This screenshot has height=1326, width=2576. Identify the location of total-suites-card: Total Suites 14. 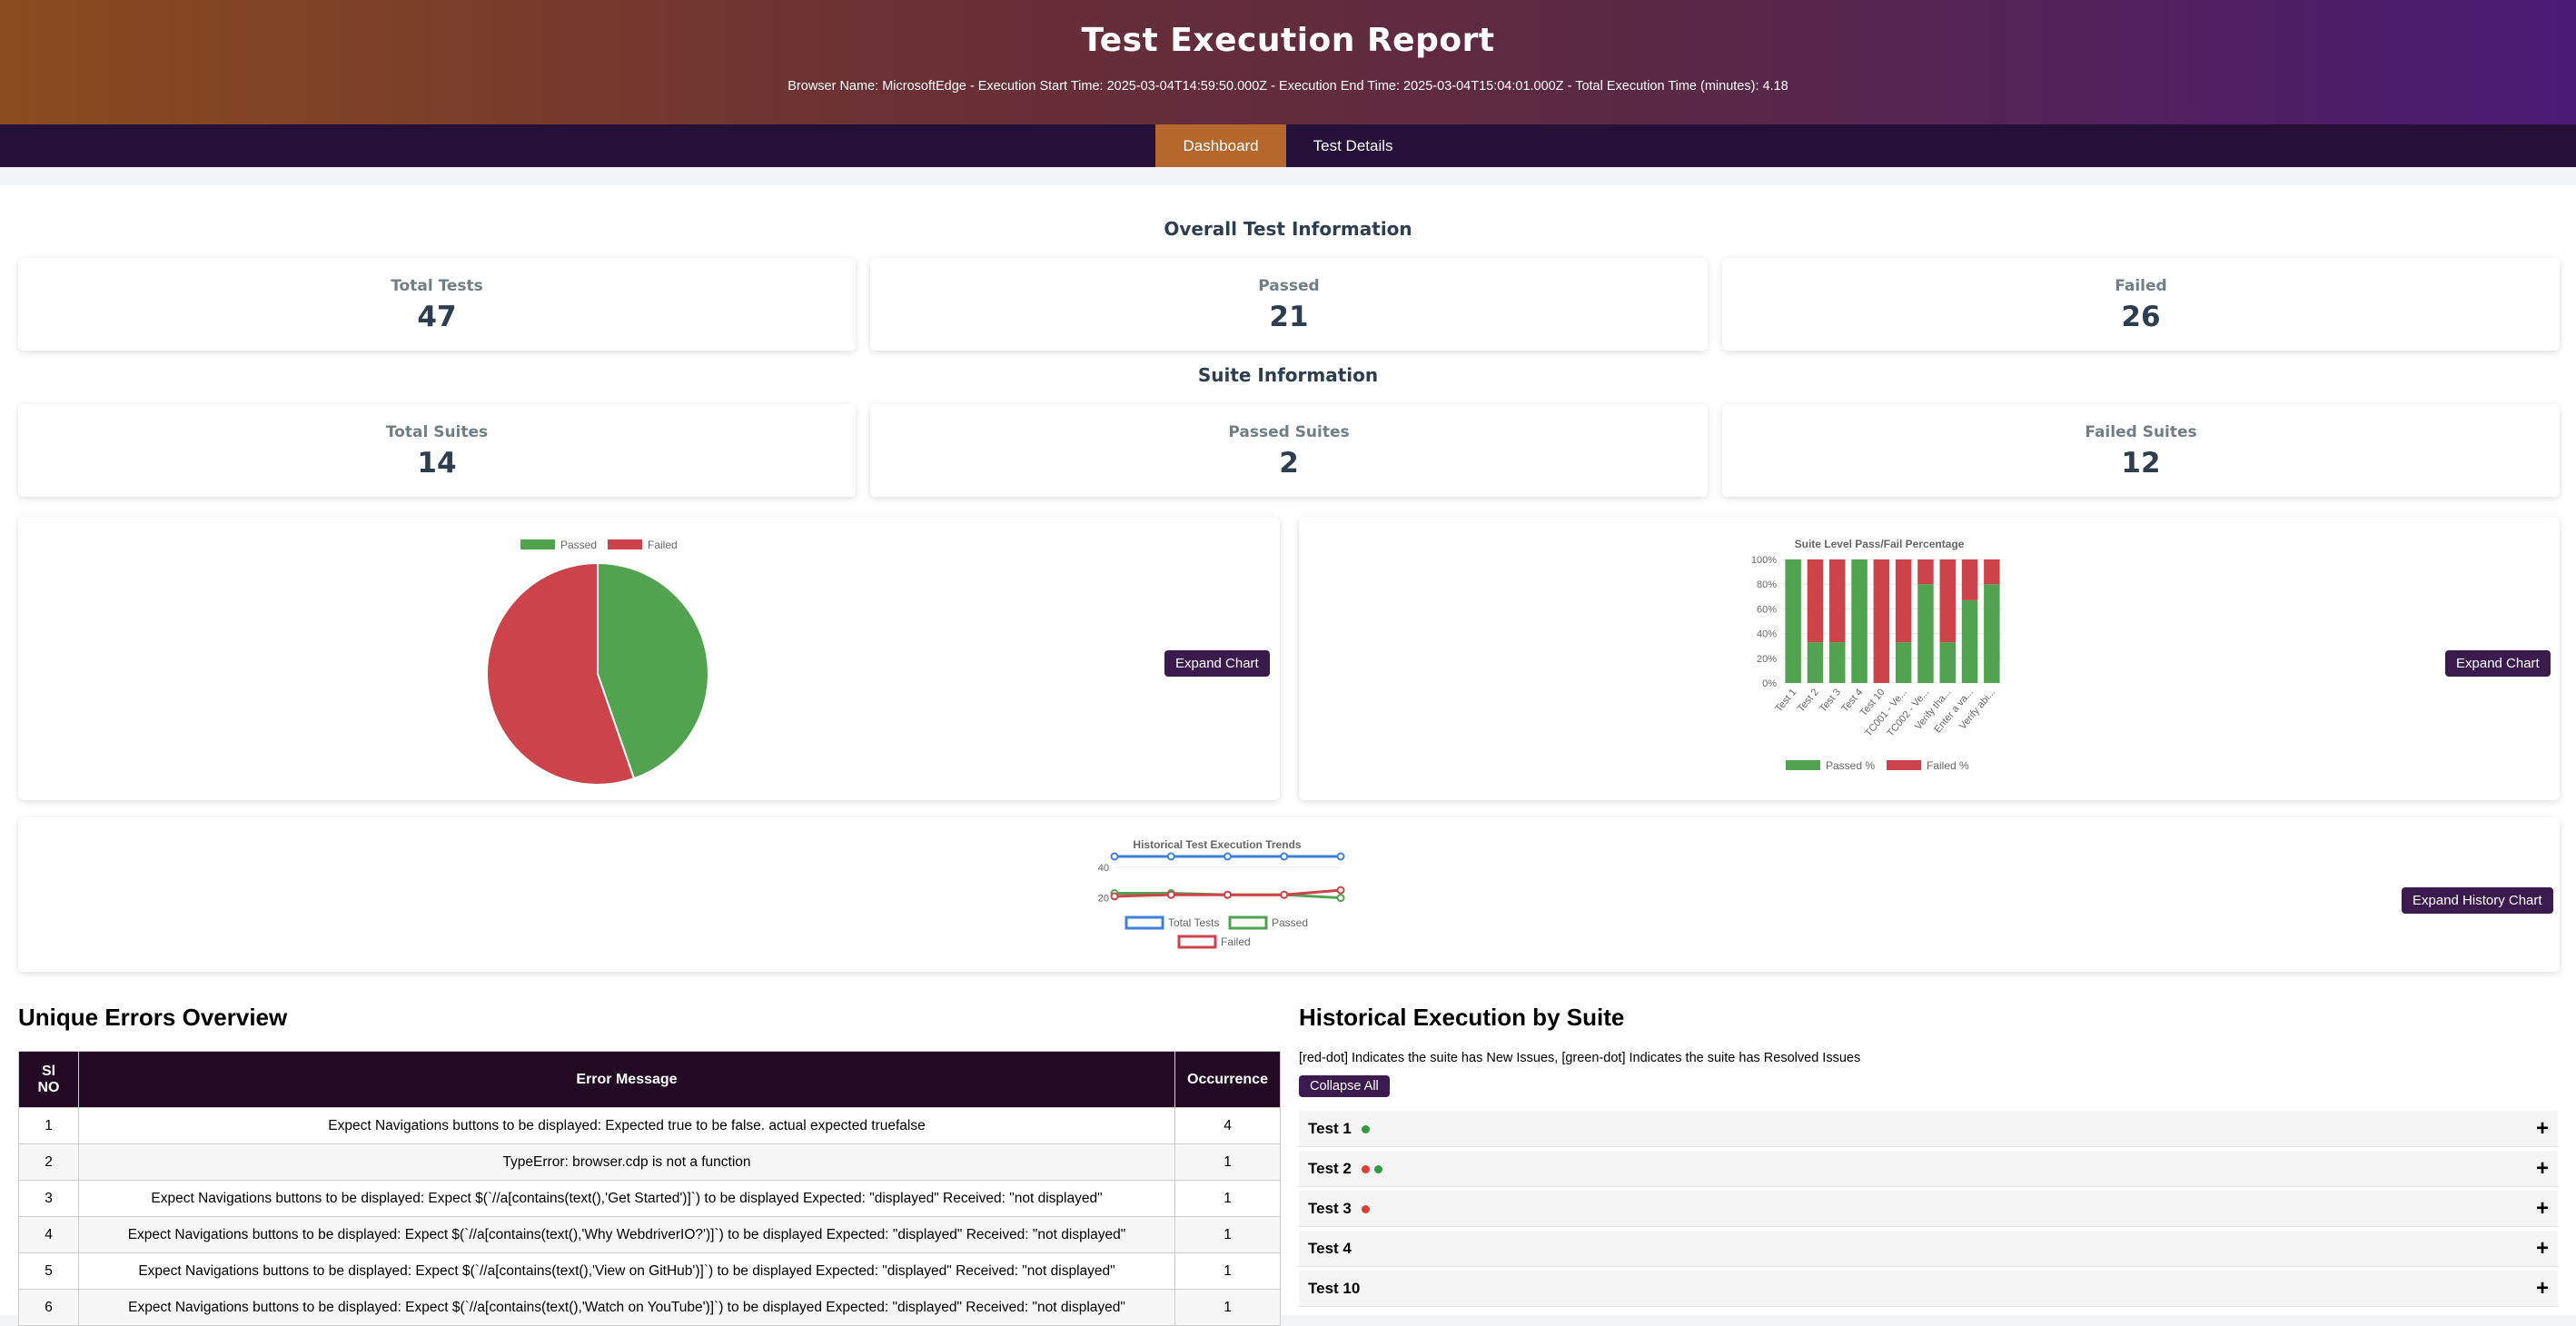
(437, 450).